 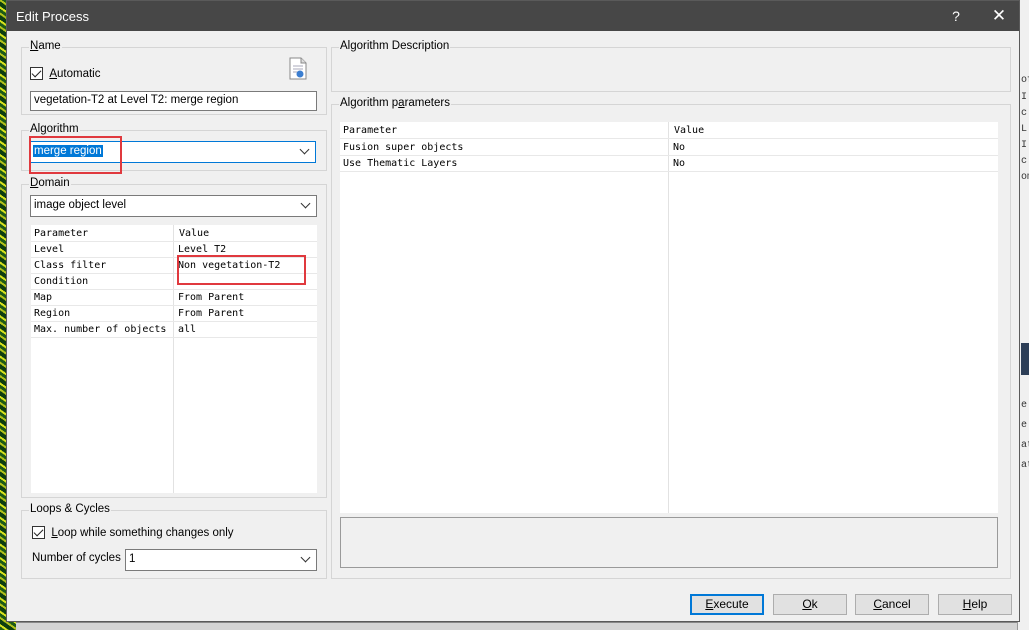 I want to click on parameter-description-box, so click(x=669, y=542).